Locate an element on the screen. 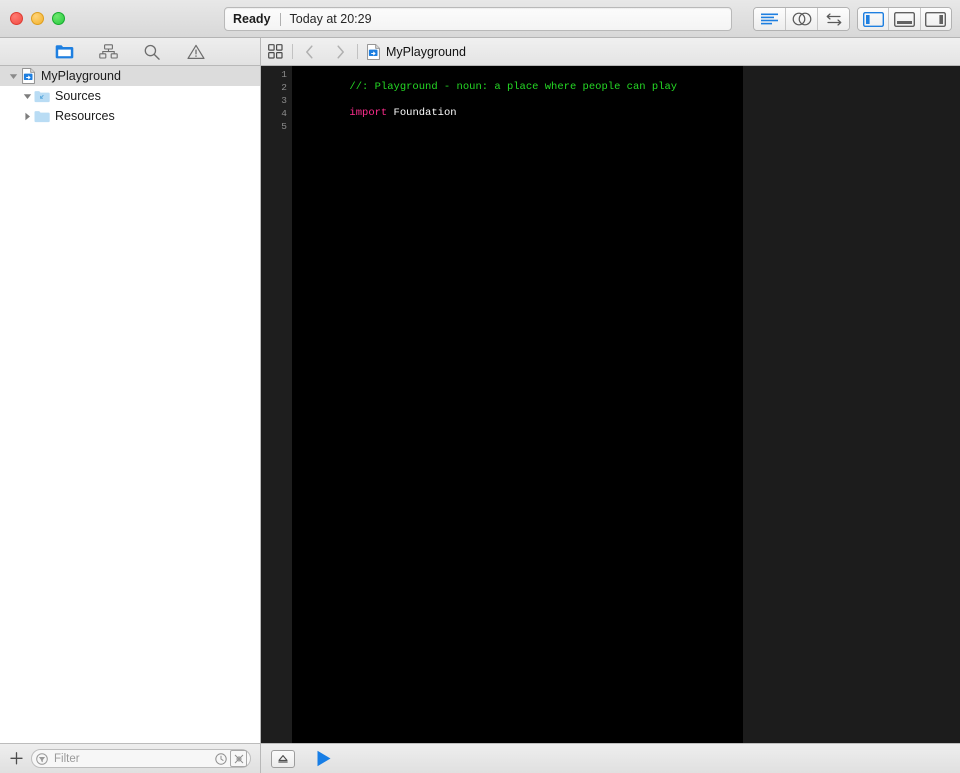 The height and width of the screenshot is (773, 960). symbol-navigator-tab is located at coordinates (108, 52).